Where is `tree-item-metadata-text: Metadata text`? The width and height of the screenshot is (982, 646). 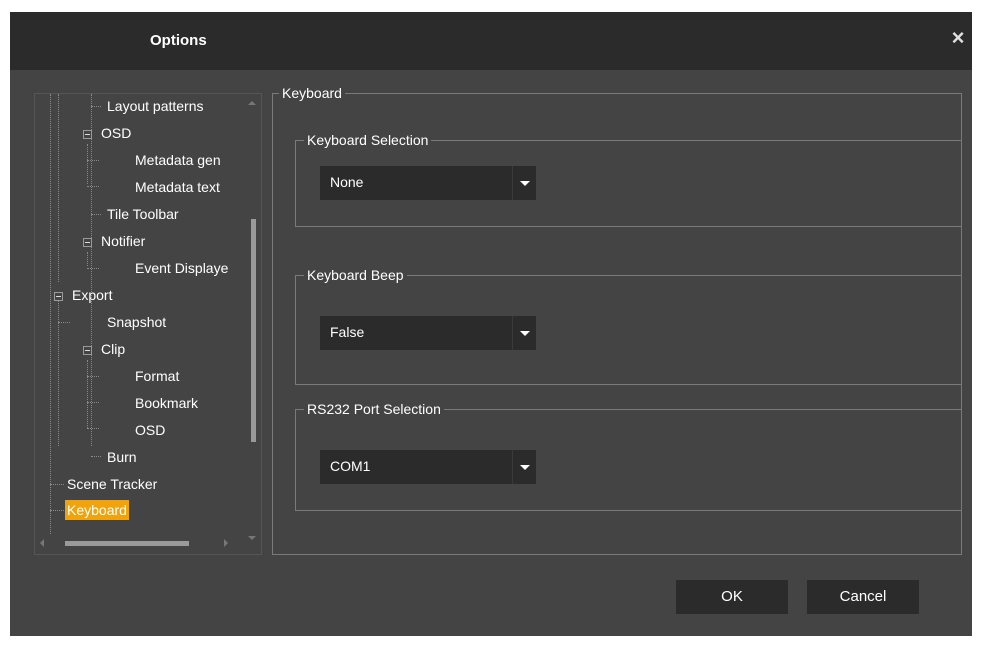 tree-item-metadata-text: Metadata text is located at coordinates (177, 187).